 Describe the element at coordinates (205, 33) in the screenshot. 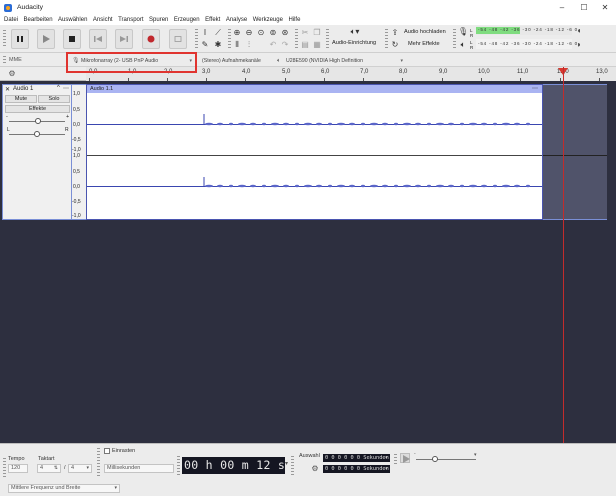

I see `selection-tool-icon: I` at that location.